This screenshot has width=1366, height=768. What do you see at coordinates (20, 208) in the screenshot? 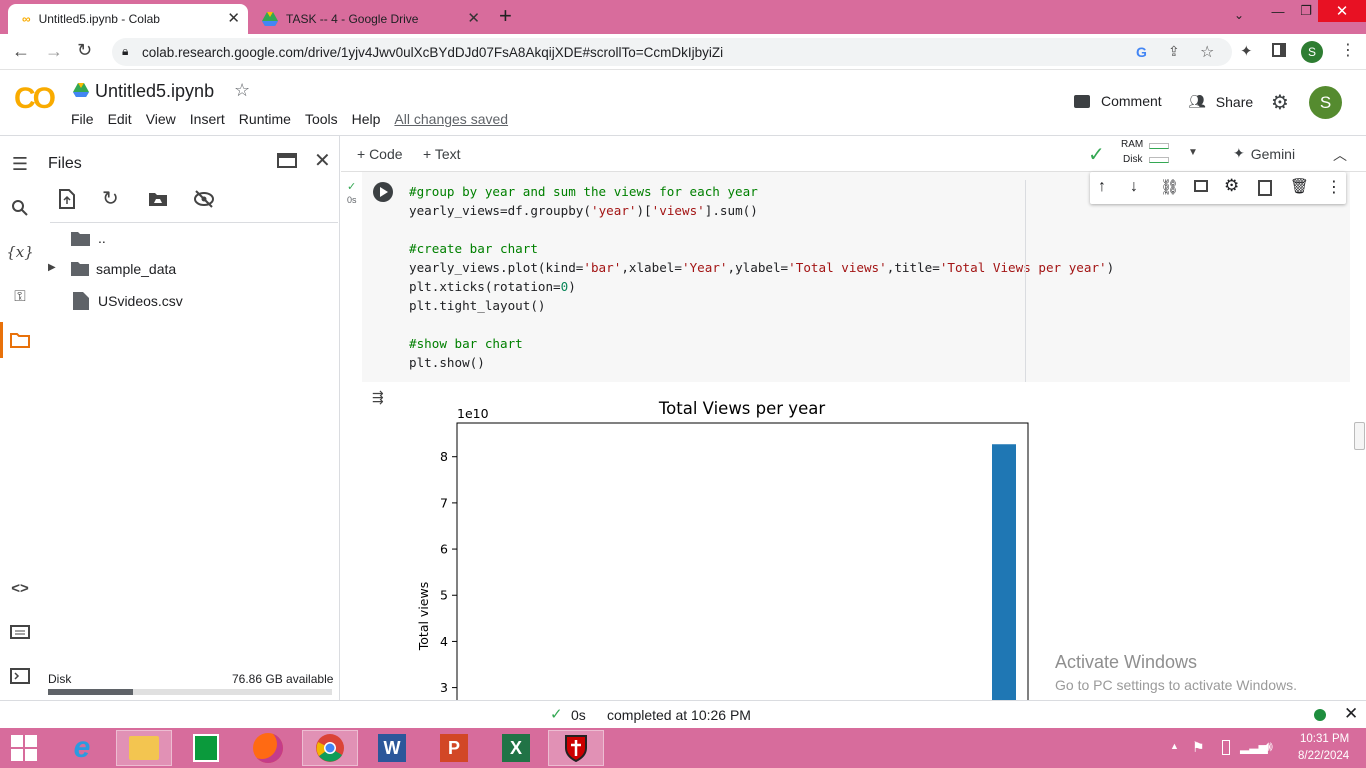
I see `search-icon` at bounding box center [20, 208].